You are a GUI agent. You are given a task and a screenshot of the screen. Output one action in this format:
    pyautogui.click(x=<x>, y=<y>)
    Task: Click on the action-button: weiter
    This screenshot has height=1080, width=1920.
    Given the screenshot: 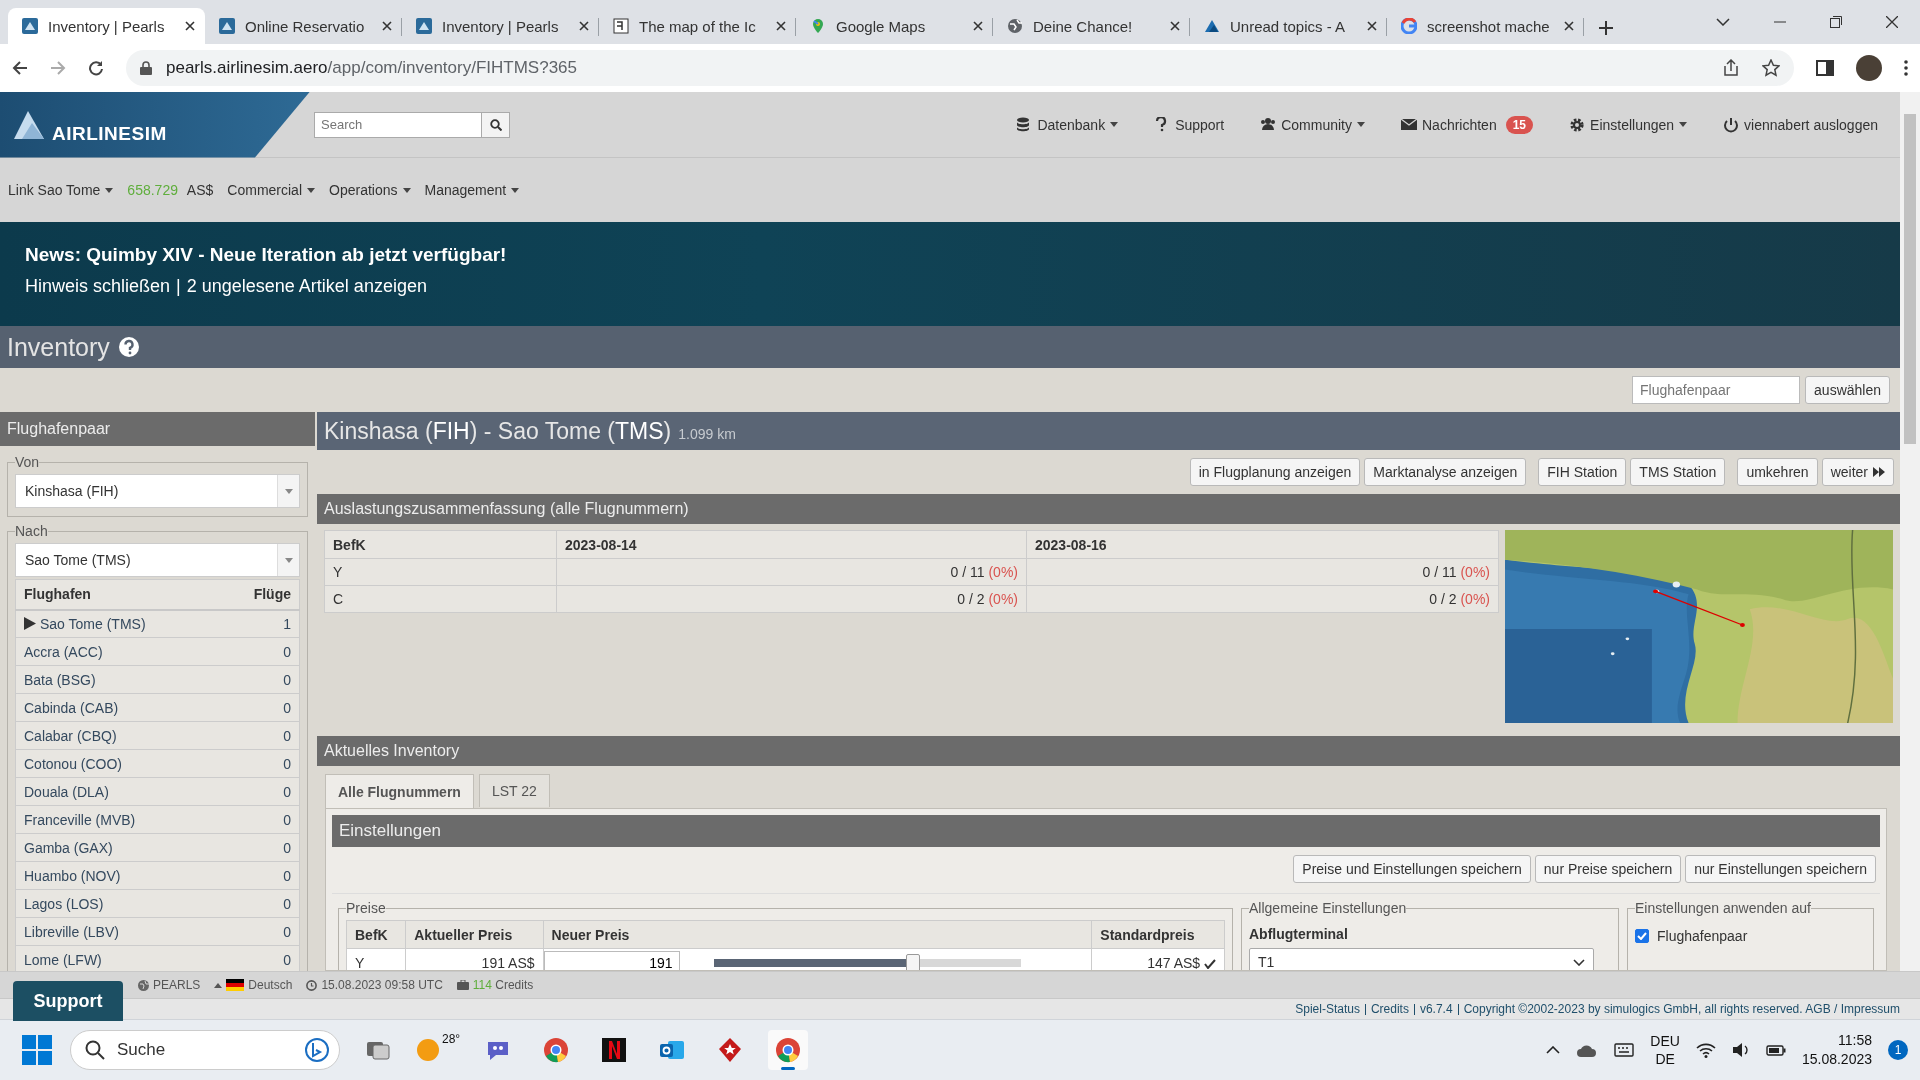 What is the action you would take?
    pyautogui.click(x=1857, y=472)
    